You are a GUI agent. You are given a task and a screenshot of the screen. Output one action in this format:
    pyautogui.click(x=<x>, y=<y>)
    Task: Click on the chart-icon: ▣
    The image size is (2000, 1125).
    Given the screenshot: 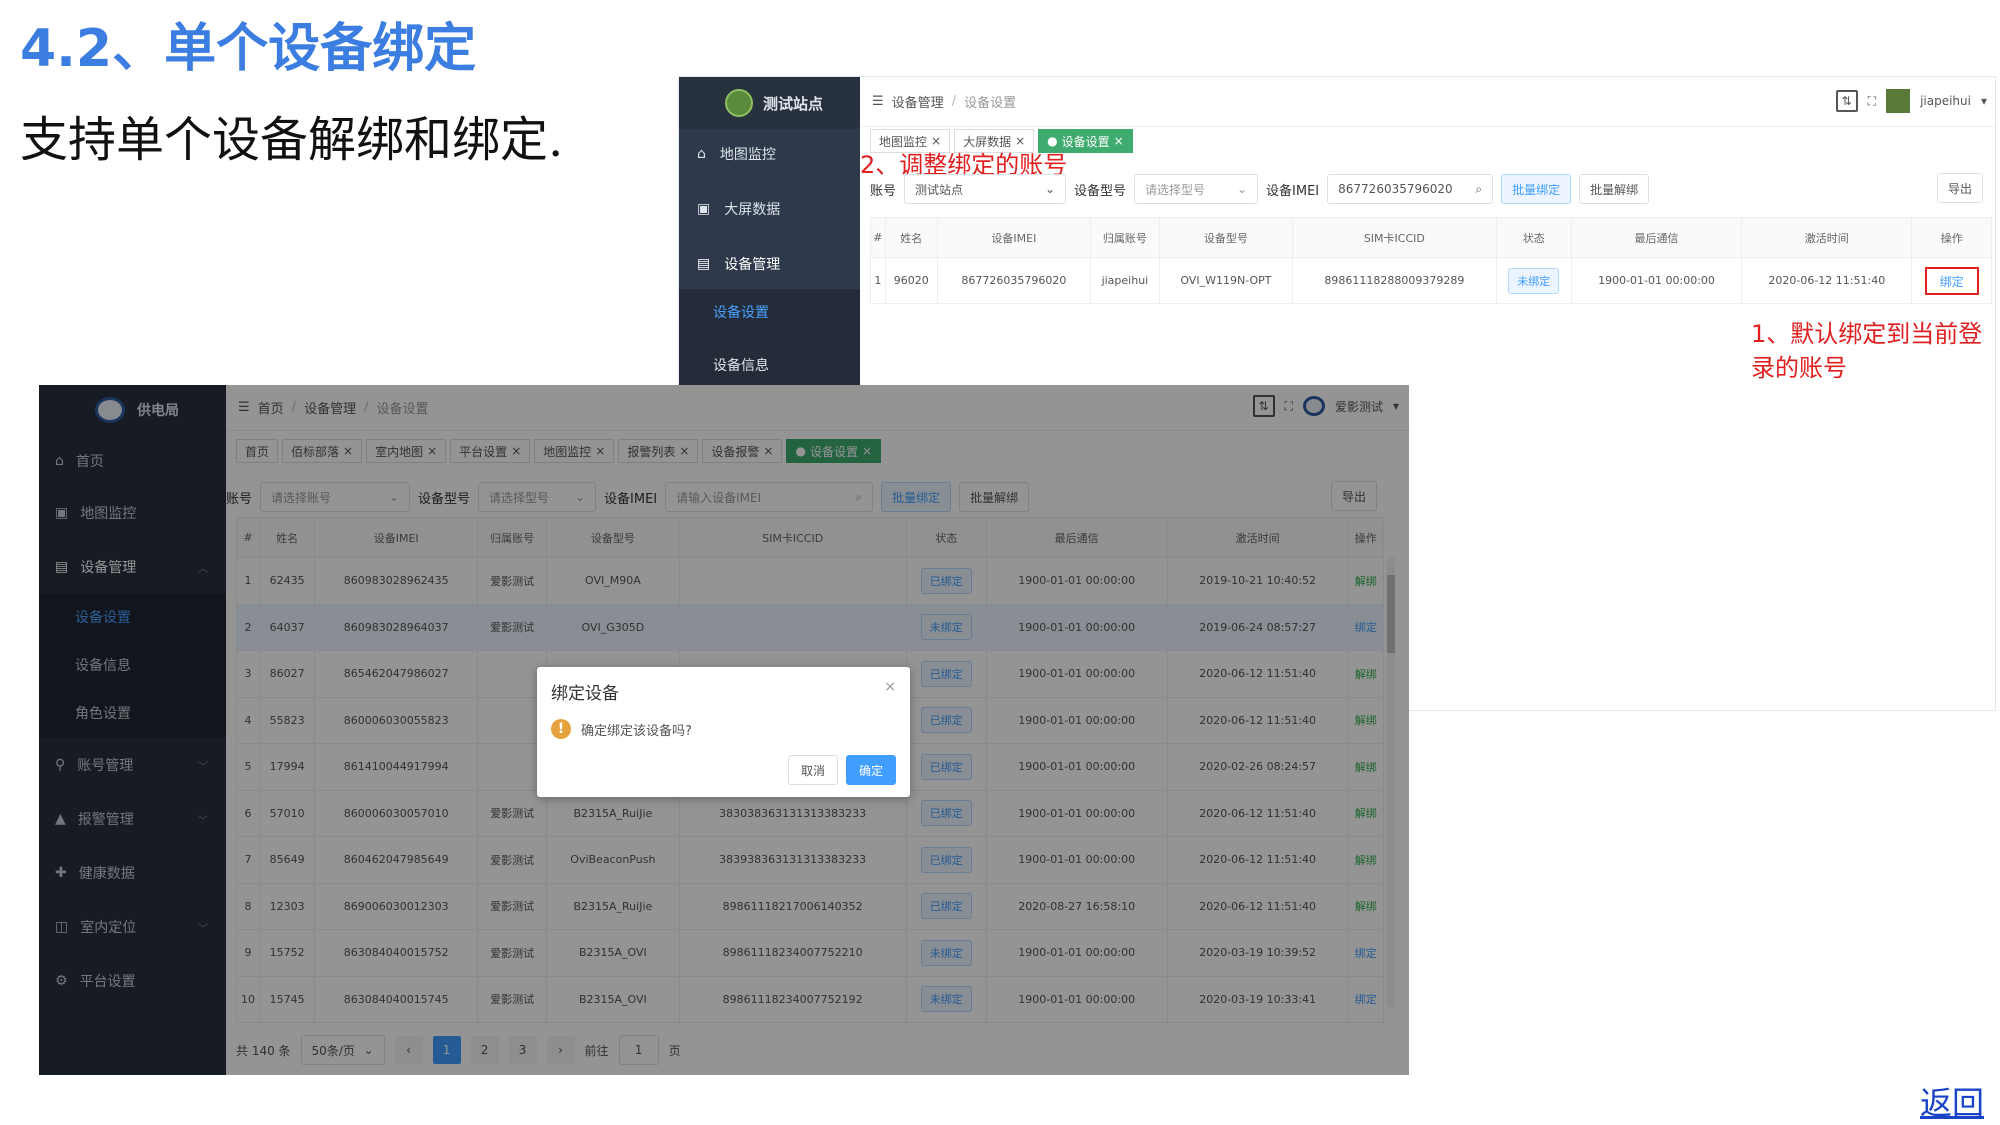 What is the action you would take?
    pyautogui.click(x=704, y=209)
    